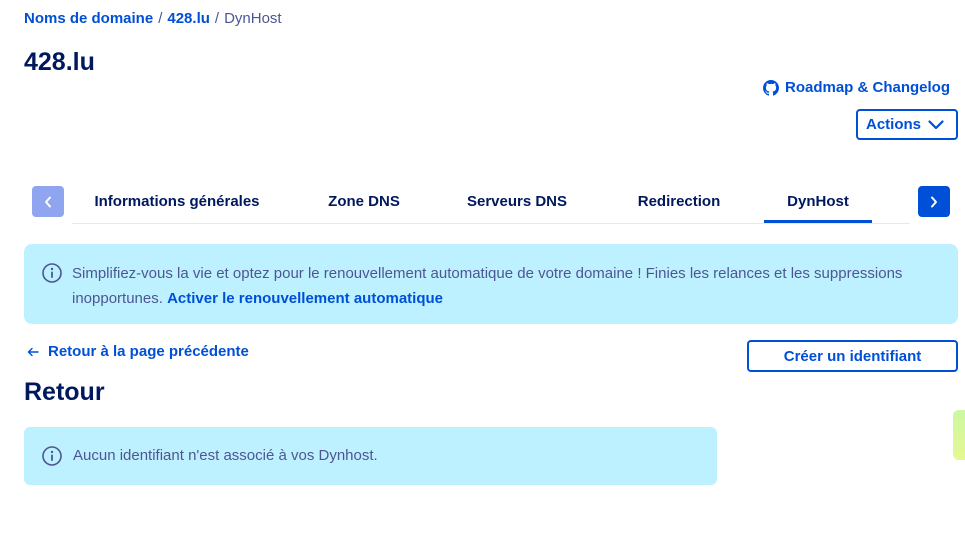  Describe the element at coordinates (188, 18) in the screenshot. I see `breadcrumb-link-domain: 428.lu` at that location.